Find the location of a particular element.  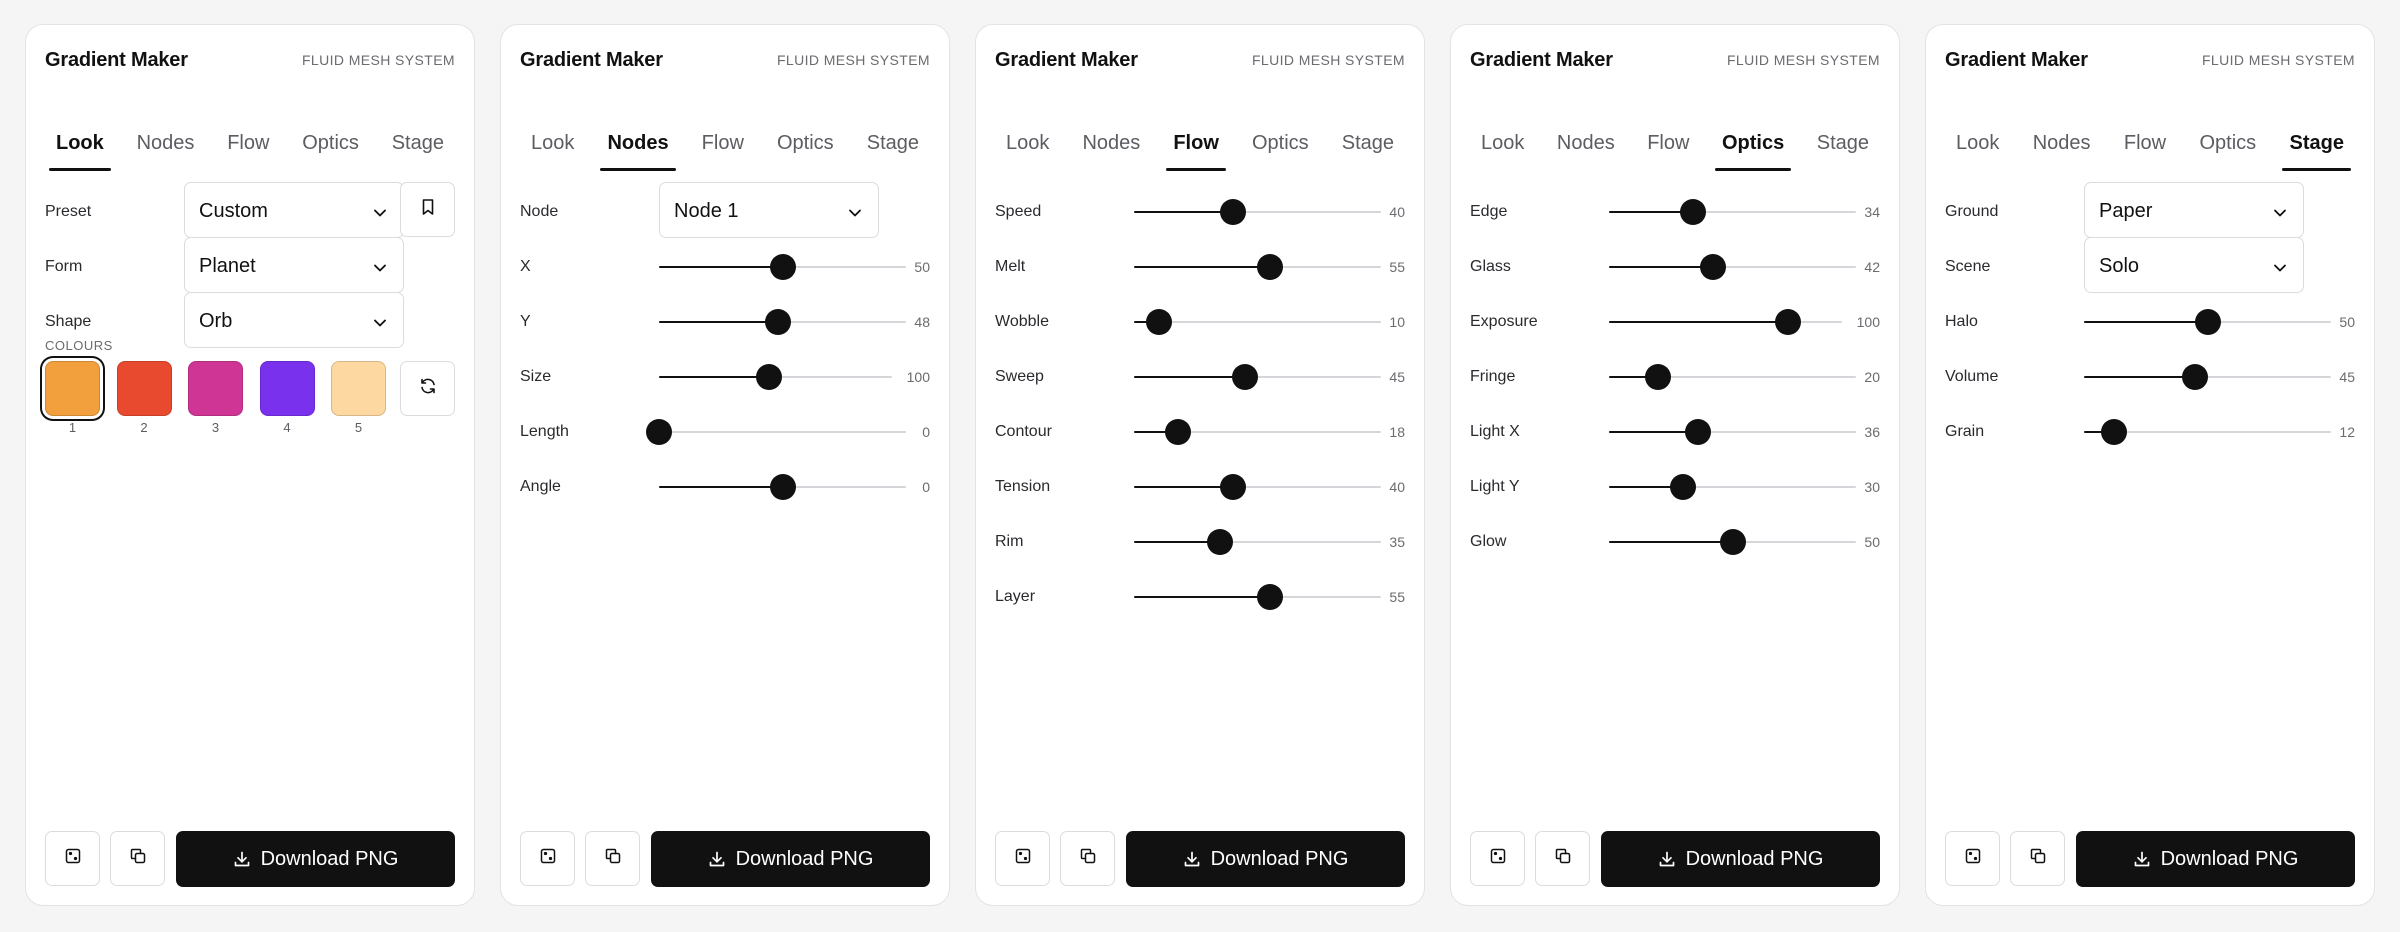

exposure-slider is located at coordinates (1725, 322).